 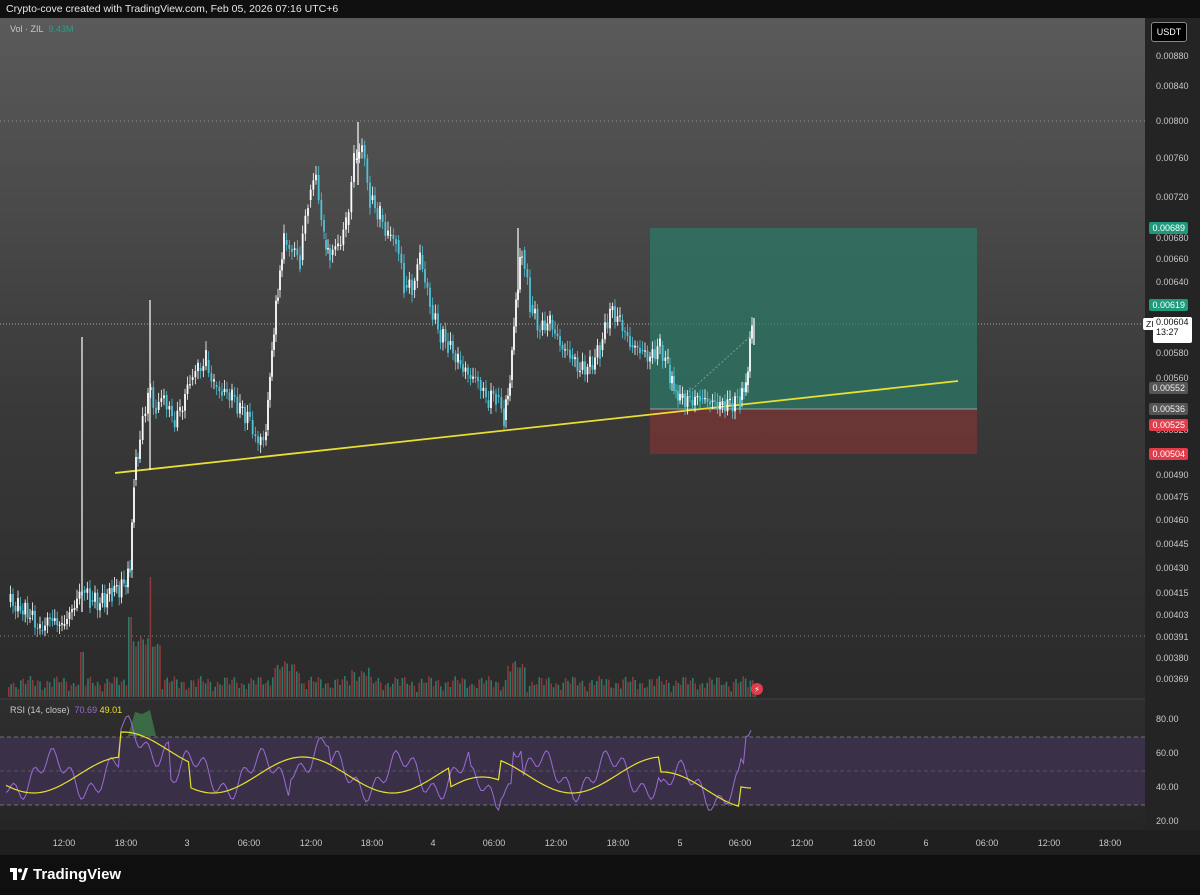 I want to click on rsi-ma-value: 49.01, so click(x=111, y=710).